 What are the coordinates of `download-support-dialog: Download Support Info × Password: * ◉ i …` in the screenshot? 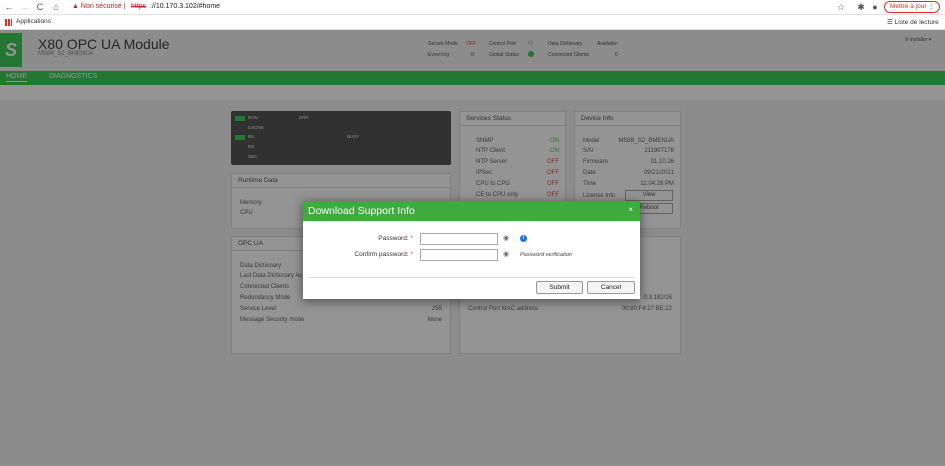 It's located at (471, 250).